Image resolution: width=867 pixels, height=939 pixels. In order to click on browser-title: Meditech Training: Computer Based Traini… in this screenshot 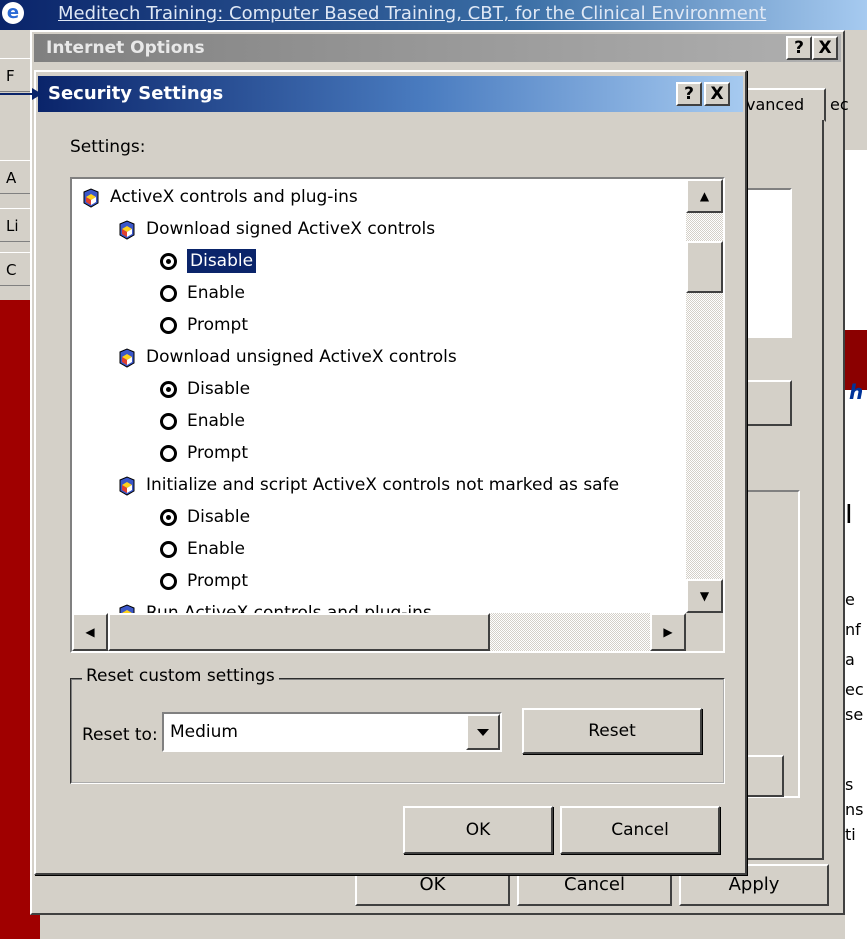, I will do `click(412, 13)`.